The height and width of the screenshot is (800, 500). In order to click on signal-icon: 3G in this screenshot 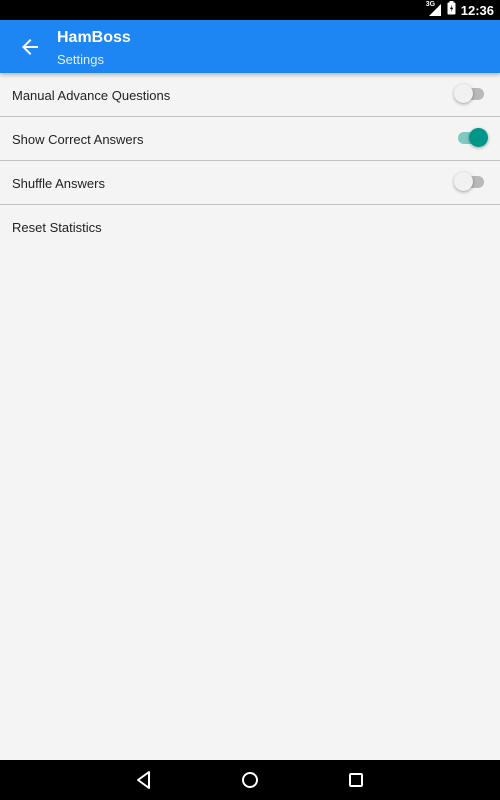, I will do `click(433, 9)`.